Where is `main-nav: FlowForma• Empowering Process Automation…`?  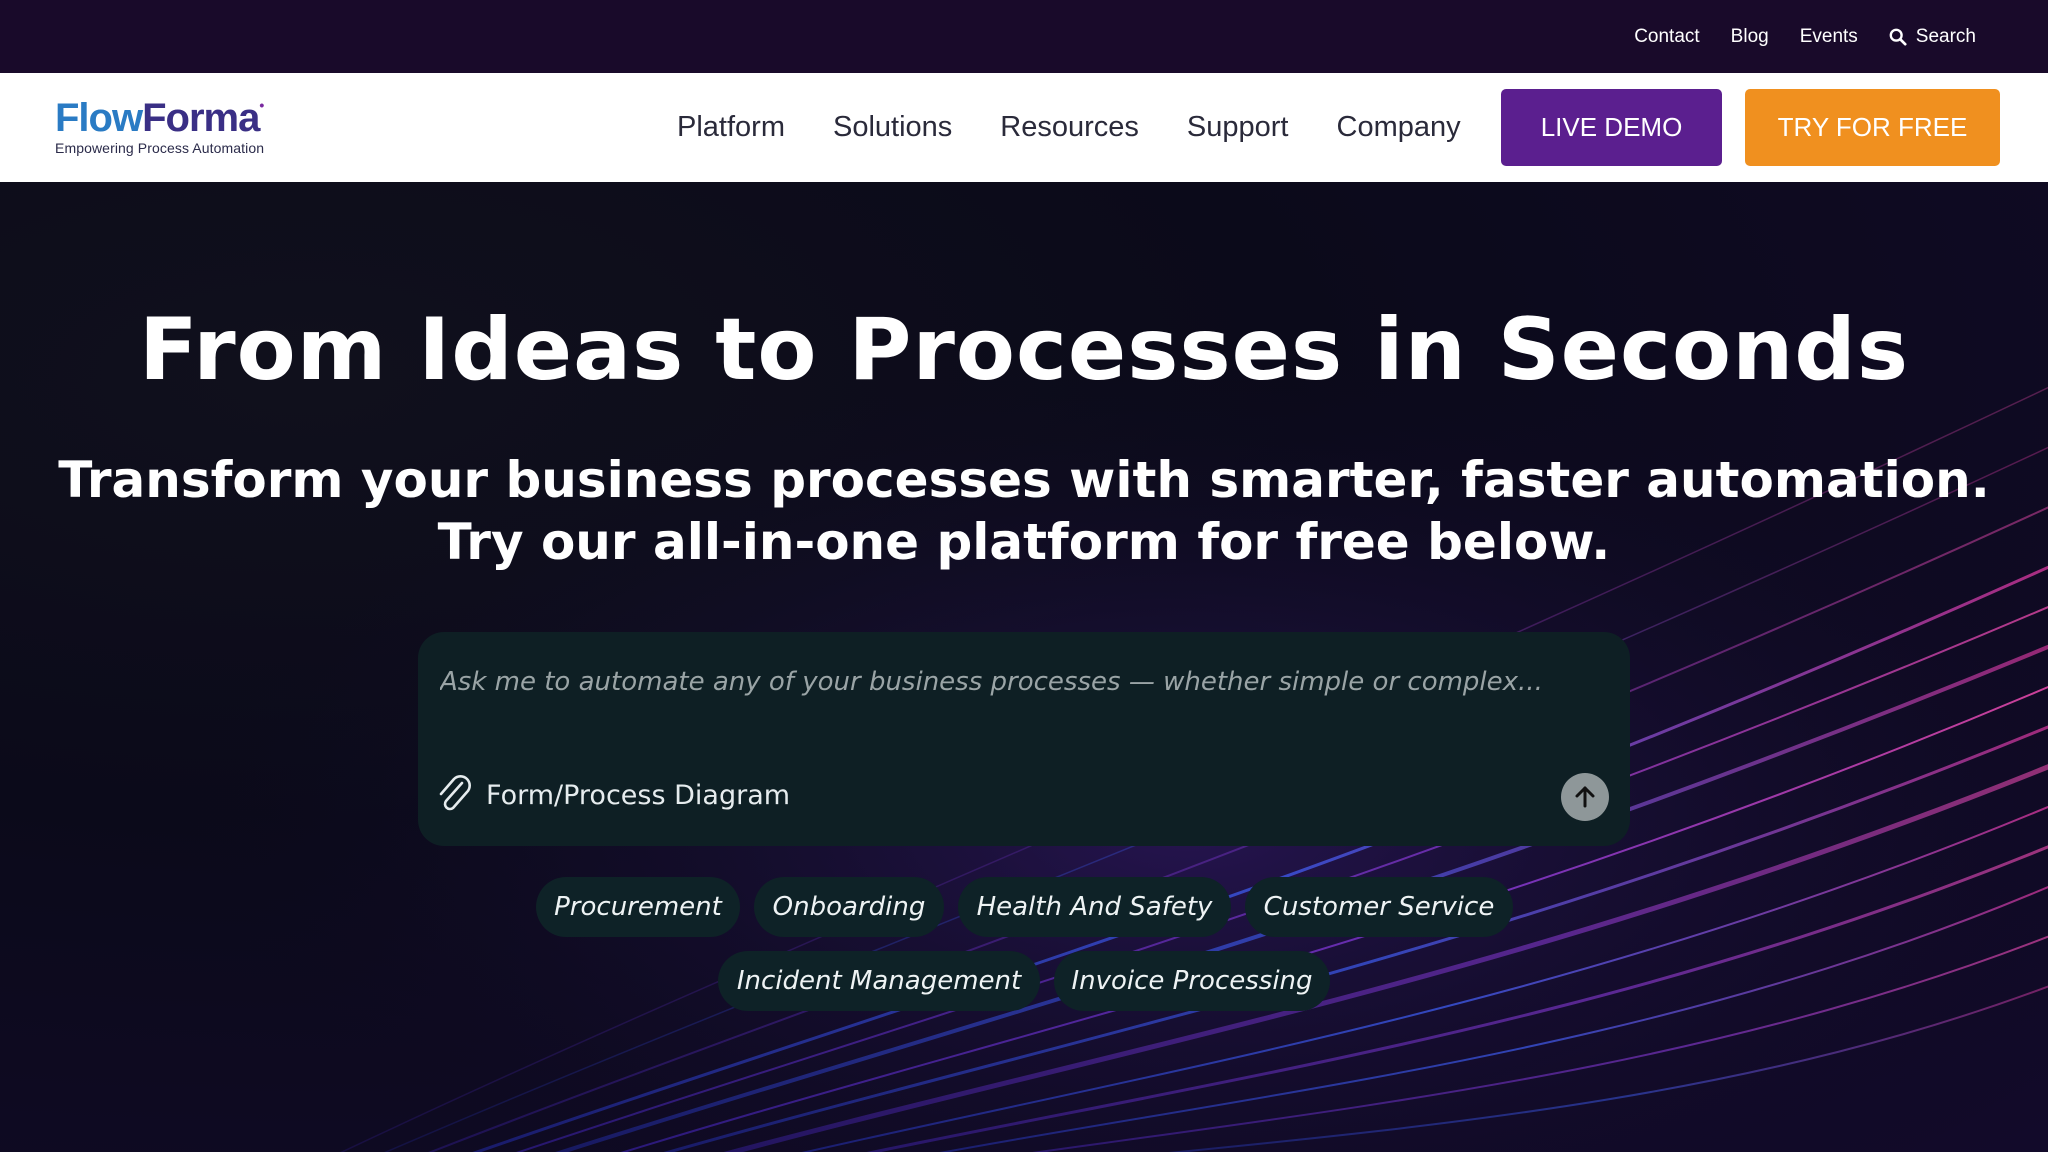 main-nav: FlowForma• Empowering Process Automation… is located at coordinates (1024, 127).